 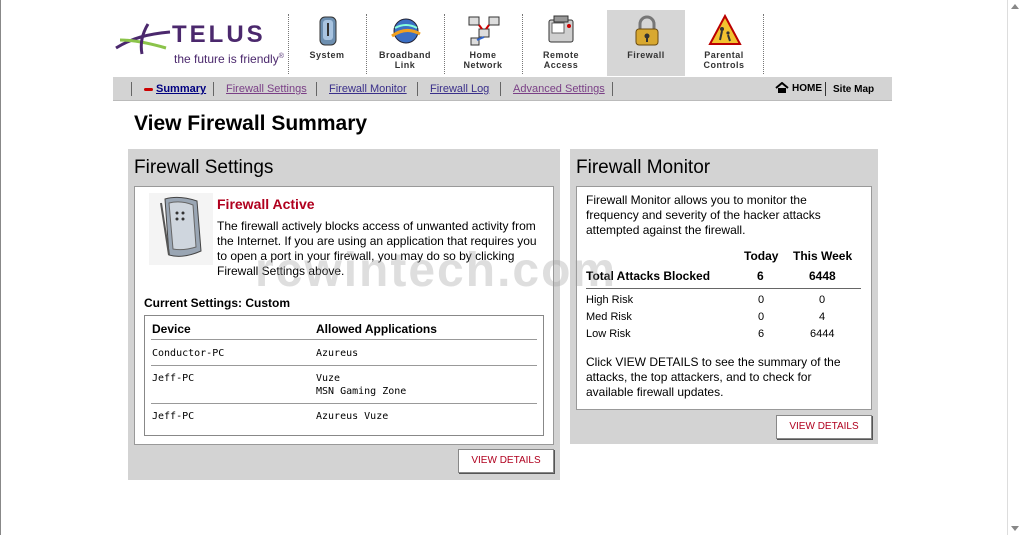 I want to click on telus-critter-logo-icon, so click(x=143, y=39).